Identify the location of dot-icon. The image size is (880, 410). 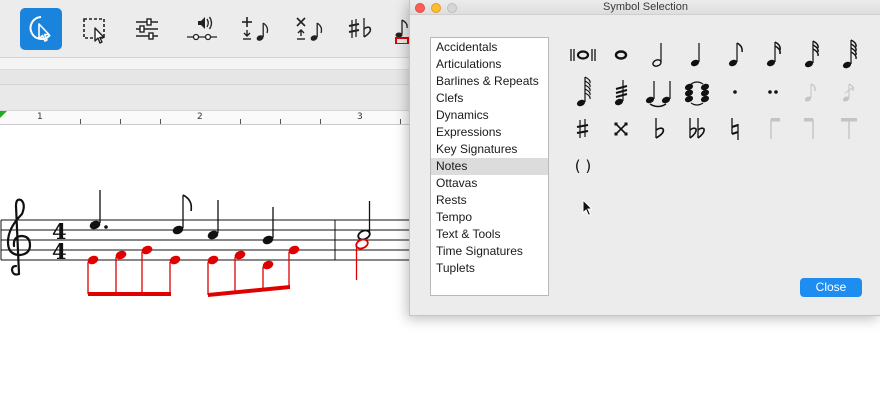
(735, 92).